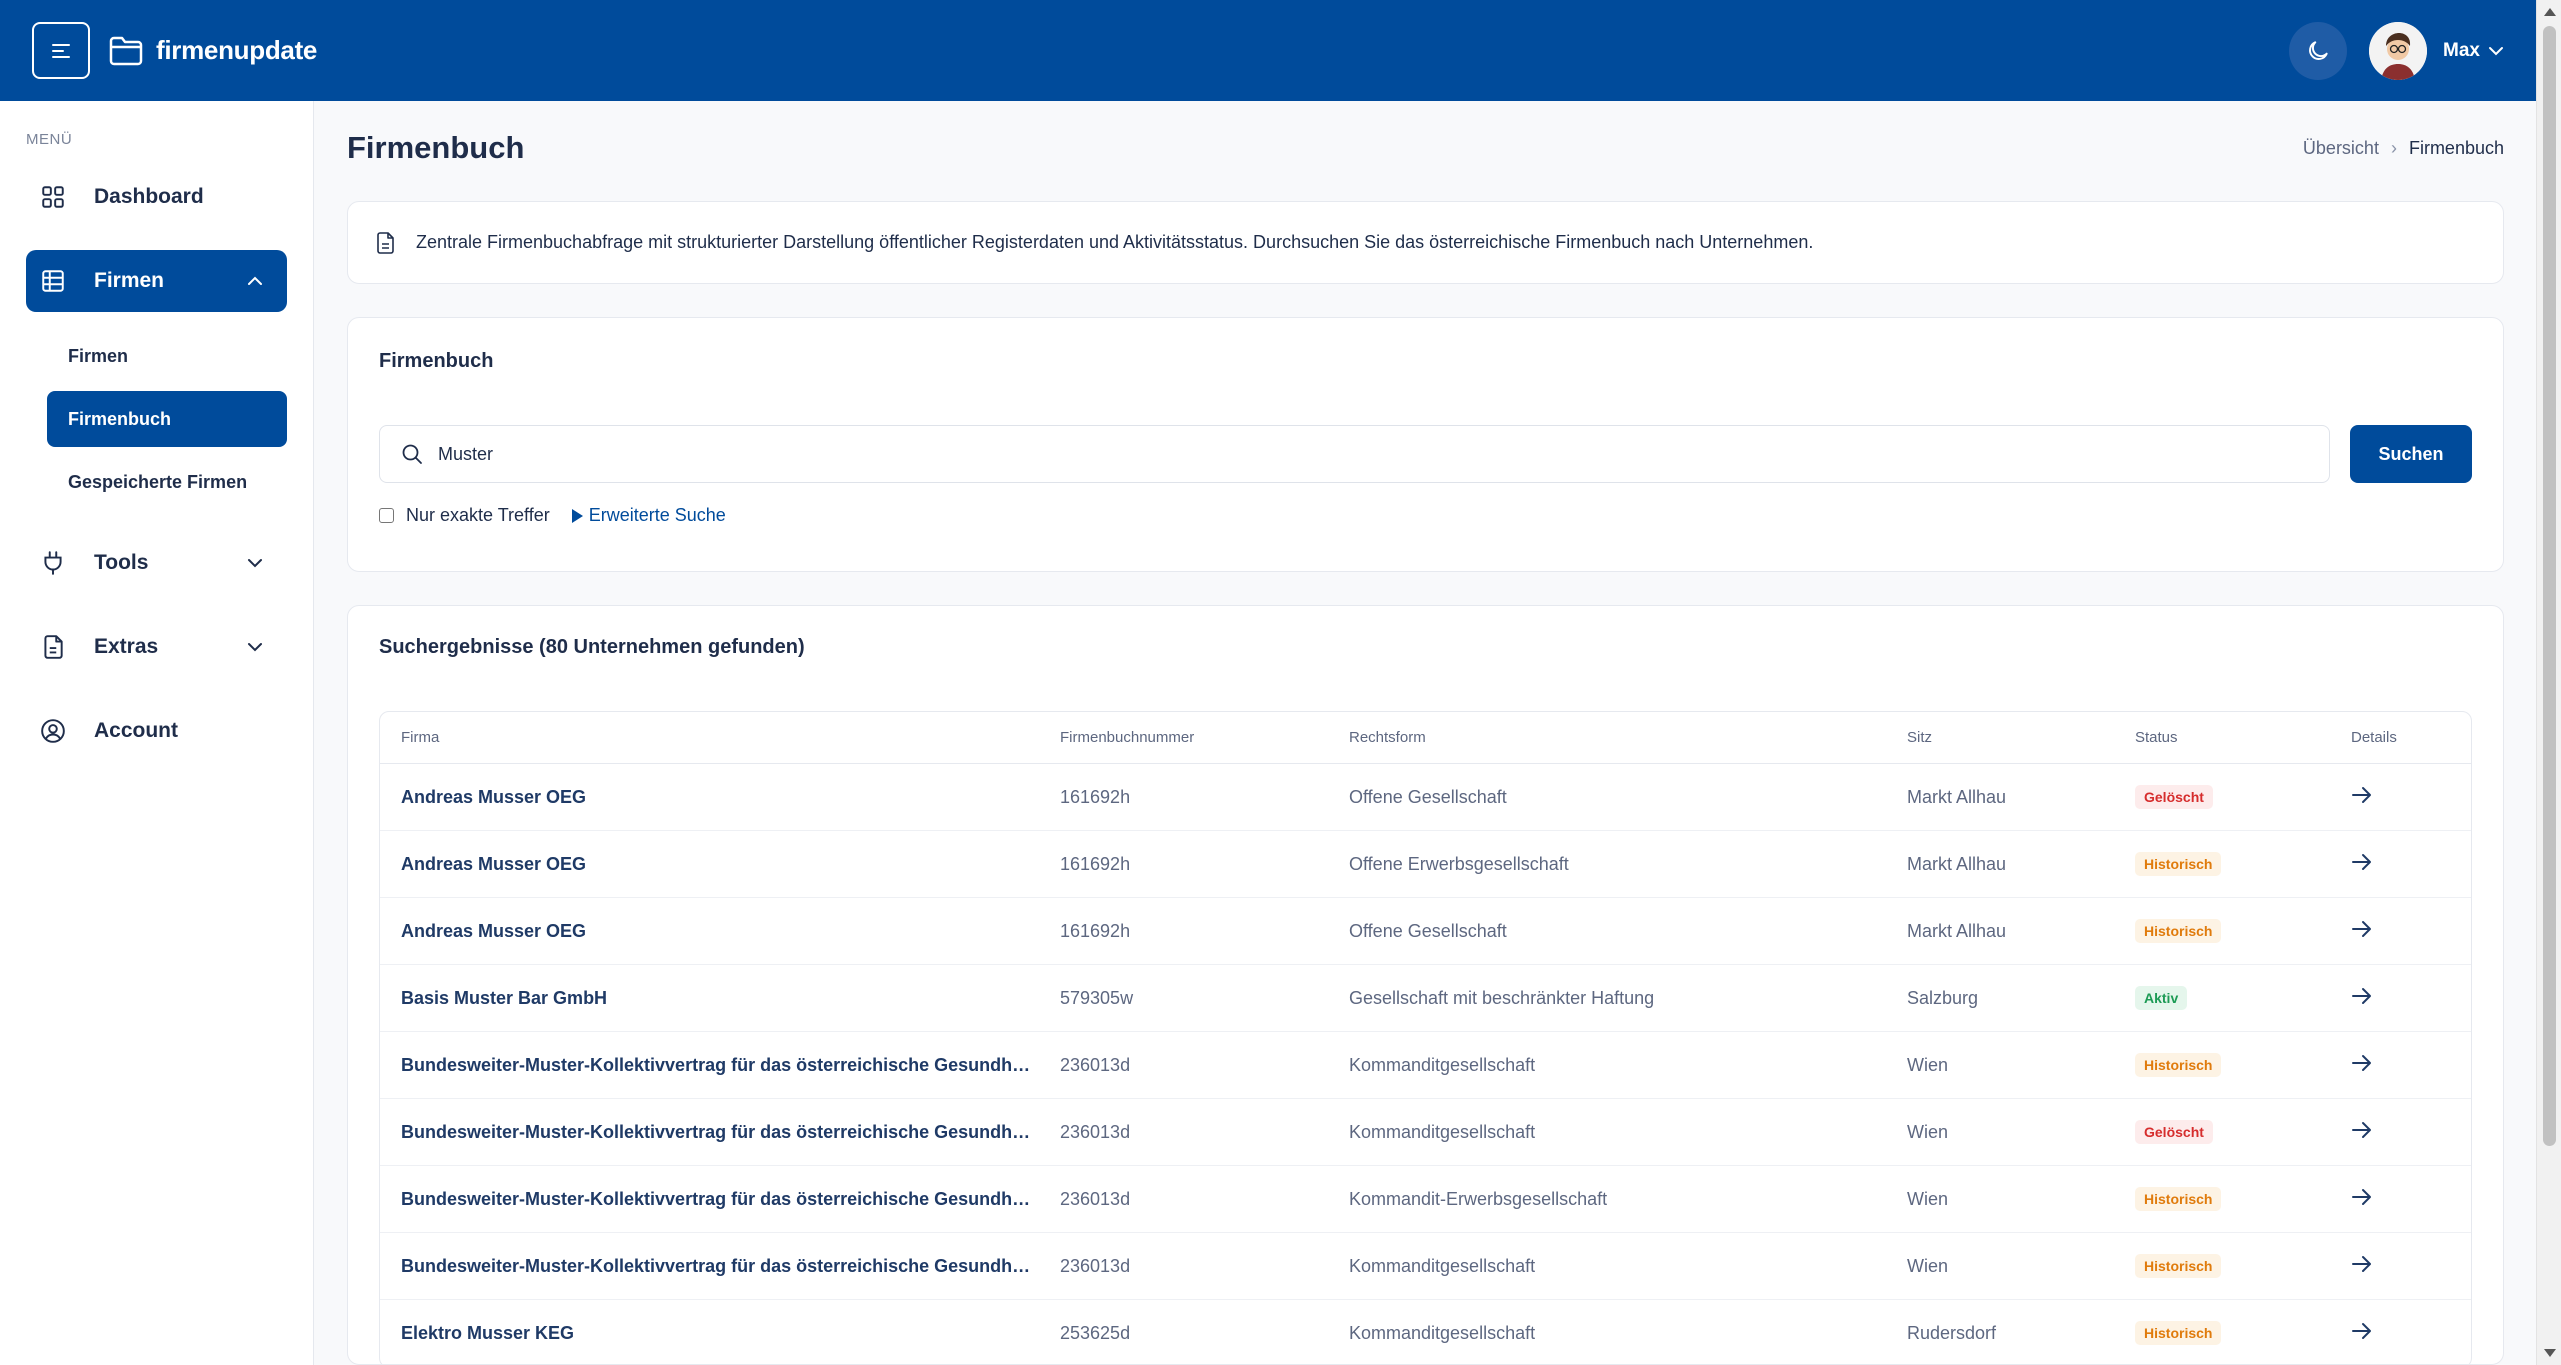 The image size is (2561, 1365). I want to click on column-header-rechtsform: Rechtsform, so click(1387, 737).